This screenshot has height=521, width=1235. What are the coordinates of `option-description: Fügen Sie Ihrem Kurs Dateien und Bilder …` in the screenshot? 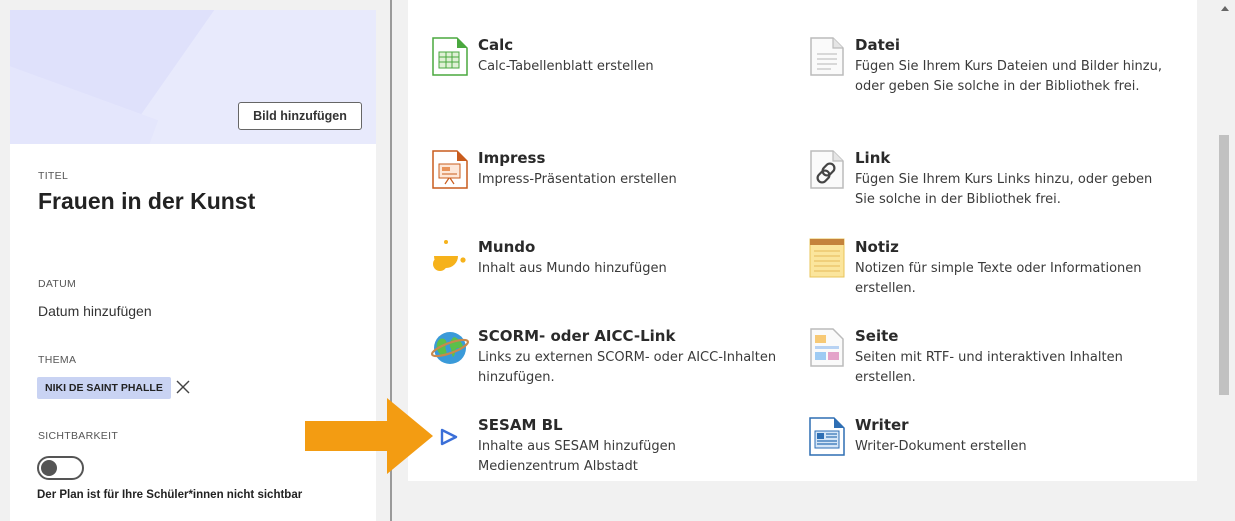 It's located at (1008, 76).